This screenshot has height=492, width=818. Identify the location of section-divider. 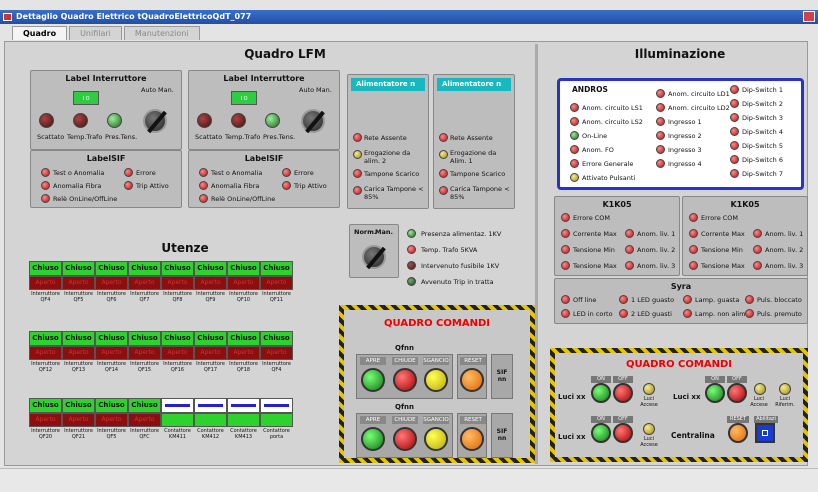
(536, 254).